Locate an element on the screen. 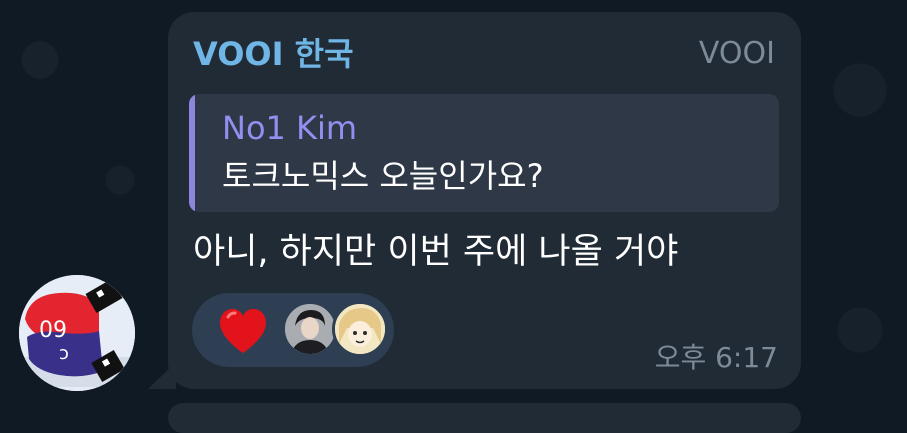 The height and width of the screenshot is (433, 907). reply-text: 토크노믹스 오늘인가요? is located at coordinates (383, 176).